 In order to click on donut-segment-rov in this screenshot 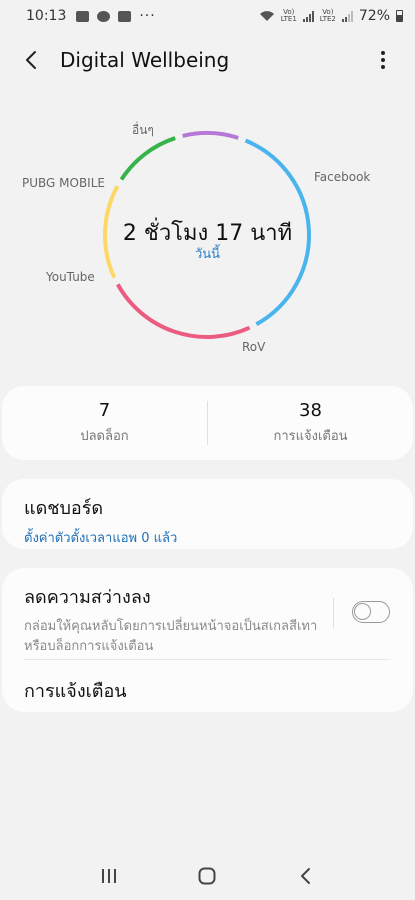, I will do `click(183, 311)`.